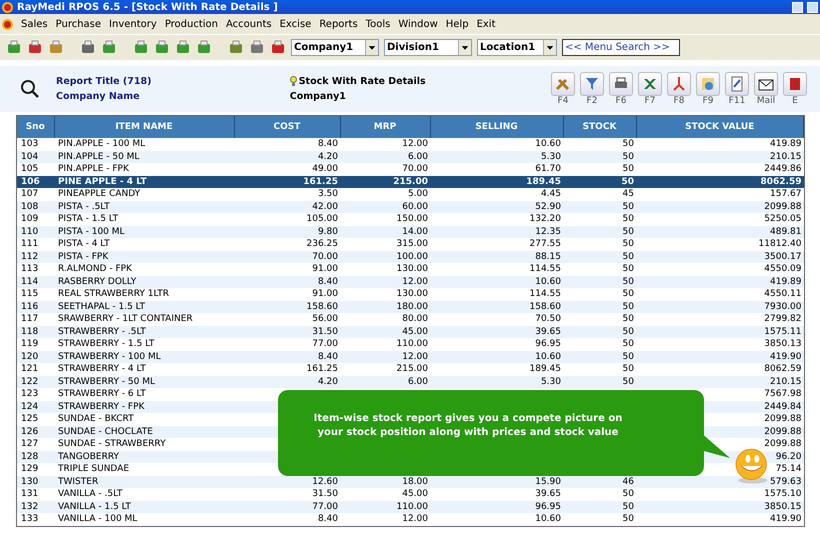 This screenshot has width=820, height=540. I want to click on dropdown: Location1, so click(517, 47).